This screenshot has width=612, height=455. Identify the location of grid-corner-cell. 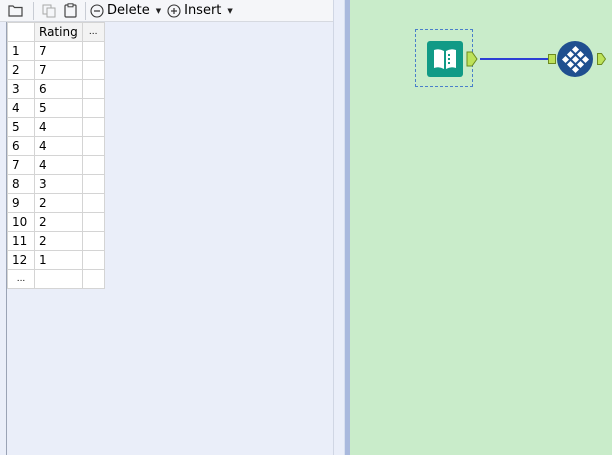
(21, 32).